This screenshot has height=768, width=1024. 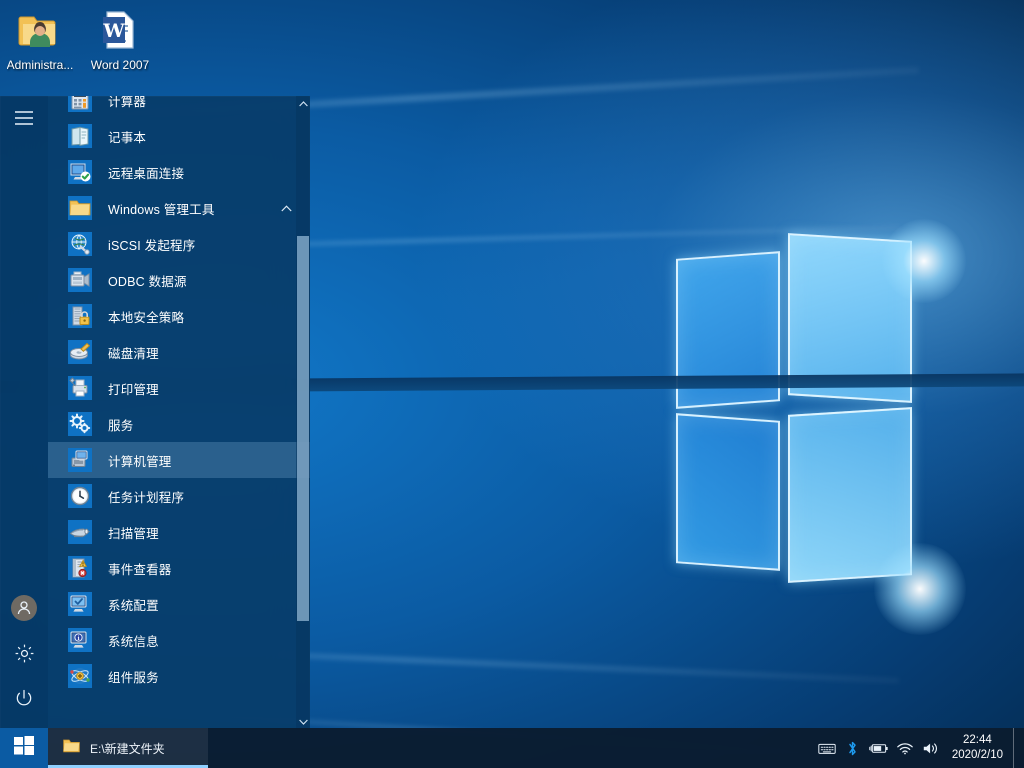 I want to click on start-menu-app-row: 组件服务, so click(x=179, y=676).